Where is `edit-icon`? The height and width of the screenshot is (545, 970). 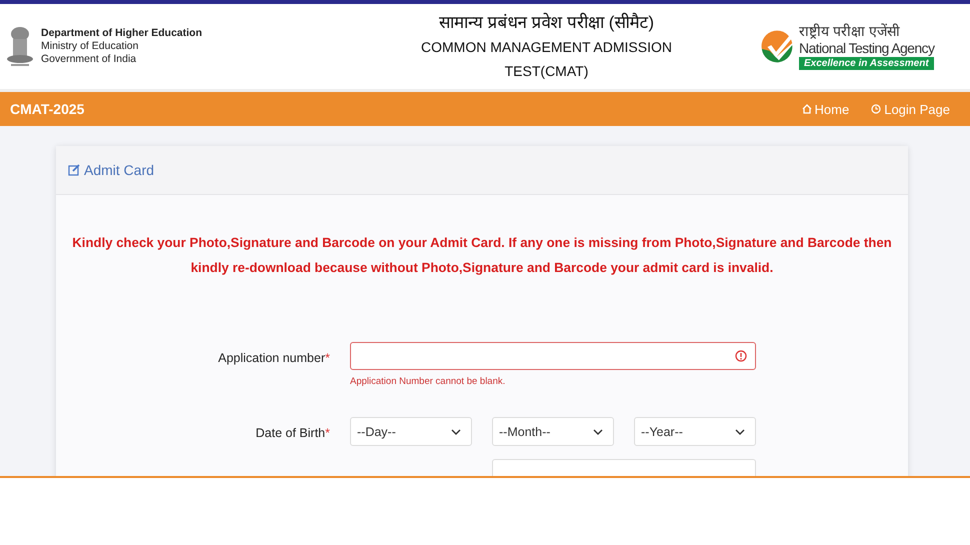 edit-icon is located at coordinates (74, 170).